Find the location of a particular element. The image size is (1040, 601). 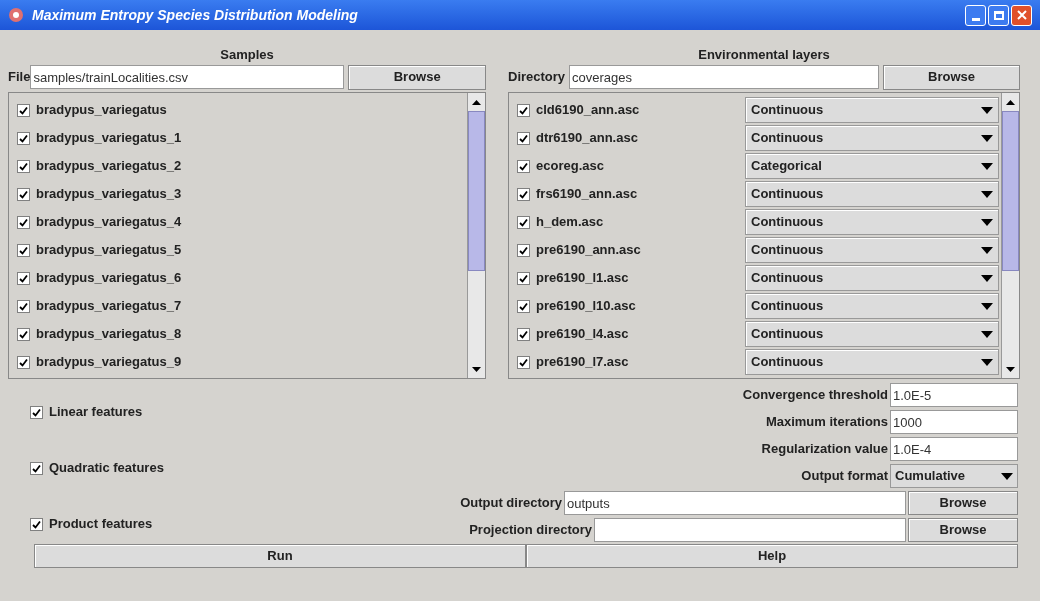

feature-label: Quadratic features is located at coordinates (106, 468).